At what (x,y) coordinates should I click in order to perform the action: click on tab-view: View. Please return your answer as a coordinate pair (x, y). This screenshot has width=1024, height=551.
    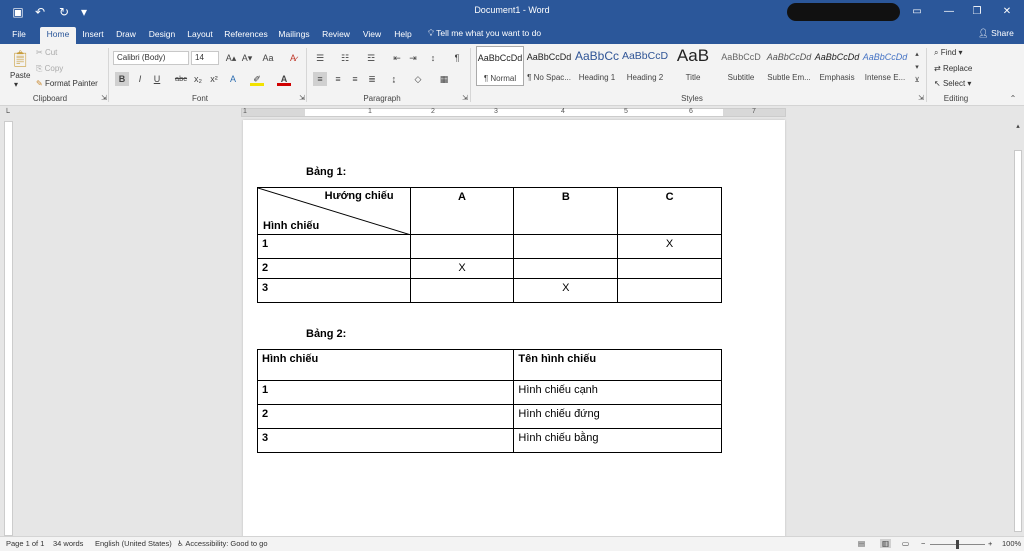
    Looking at the image, I should click on (372, 35).